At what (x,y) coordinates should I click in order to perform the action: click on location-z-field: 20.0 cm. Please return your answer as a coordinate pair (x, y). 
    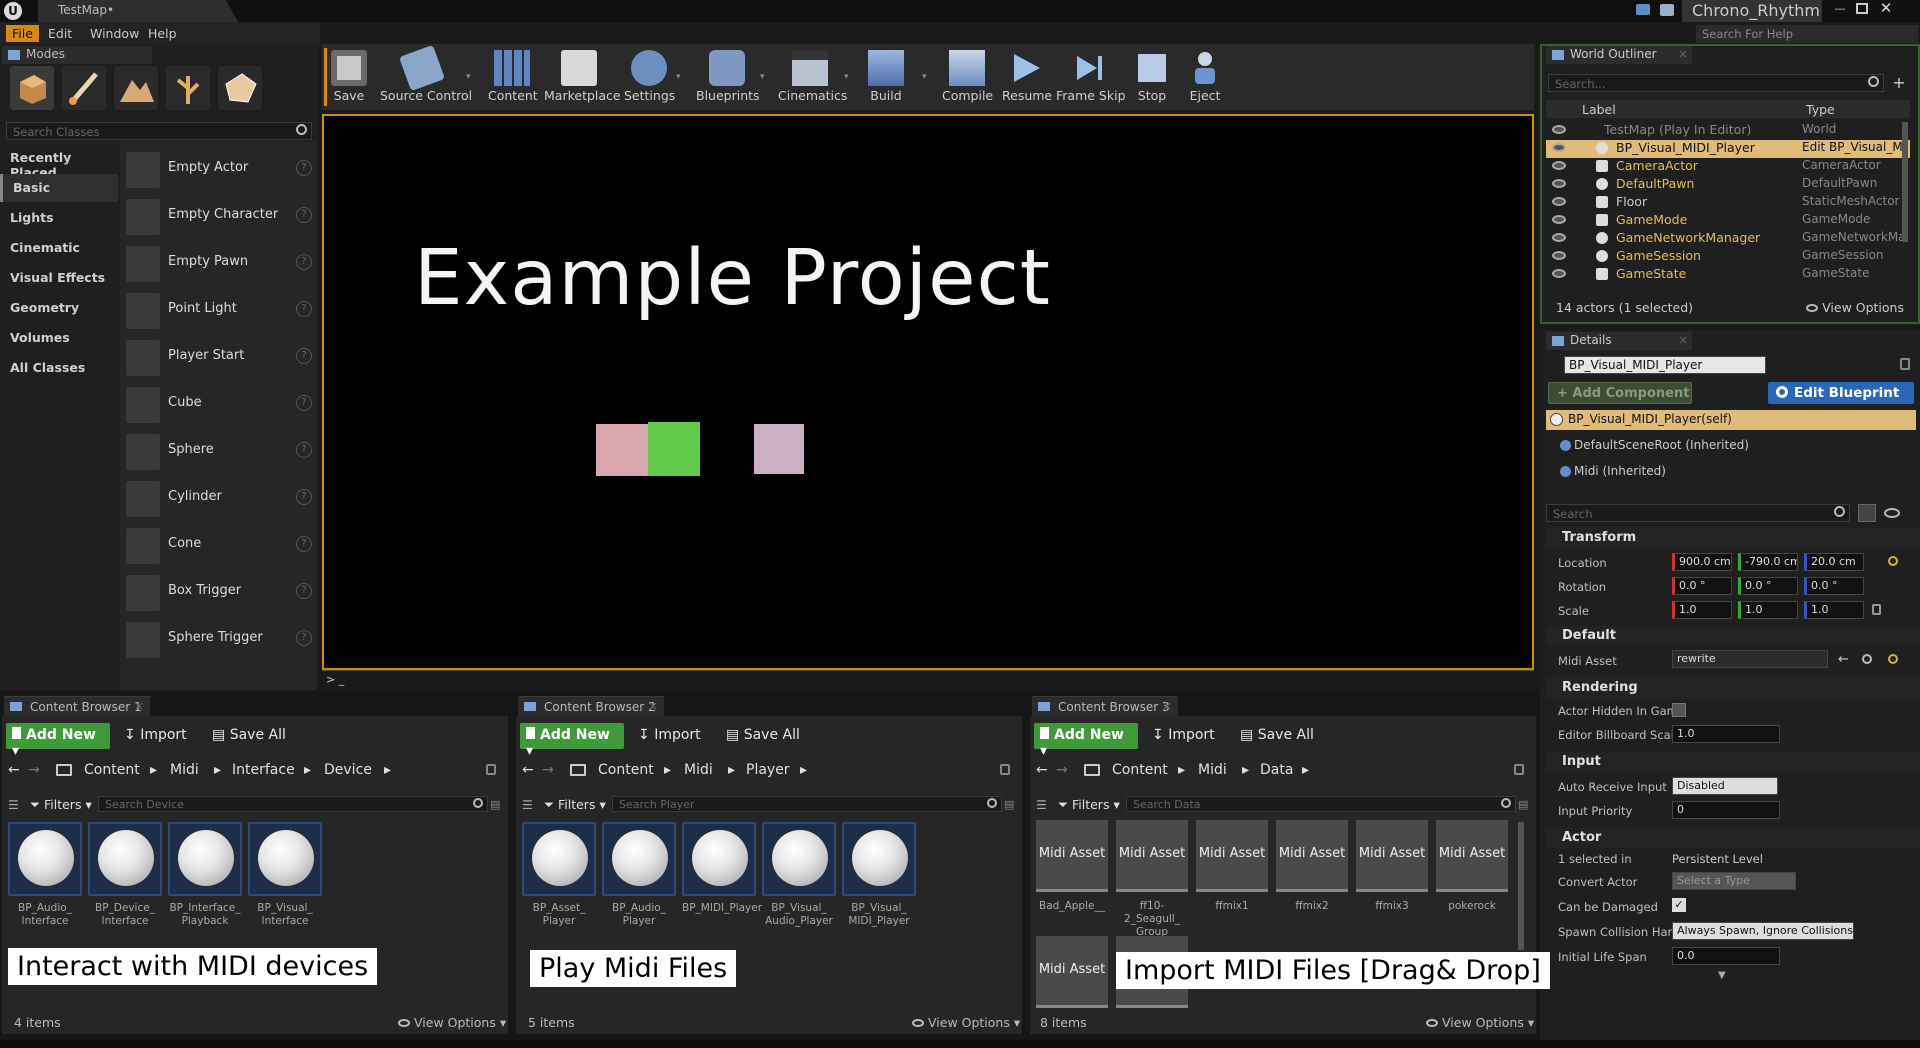
    Looking at the image, I should click on (1834, 562).